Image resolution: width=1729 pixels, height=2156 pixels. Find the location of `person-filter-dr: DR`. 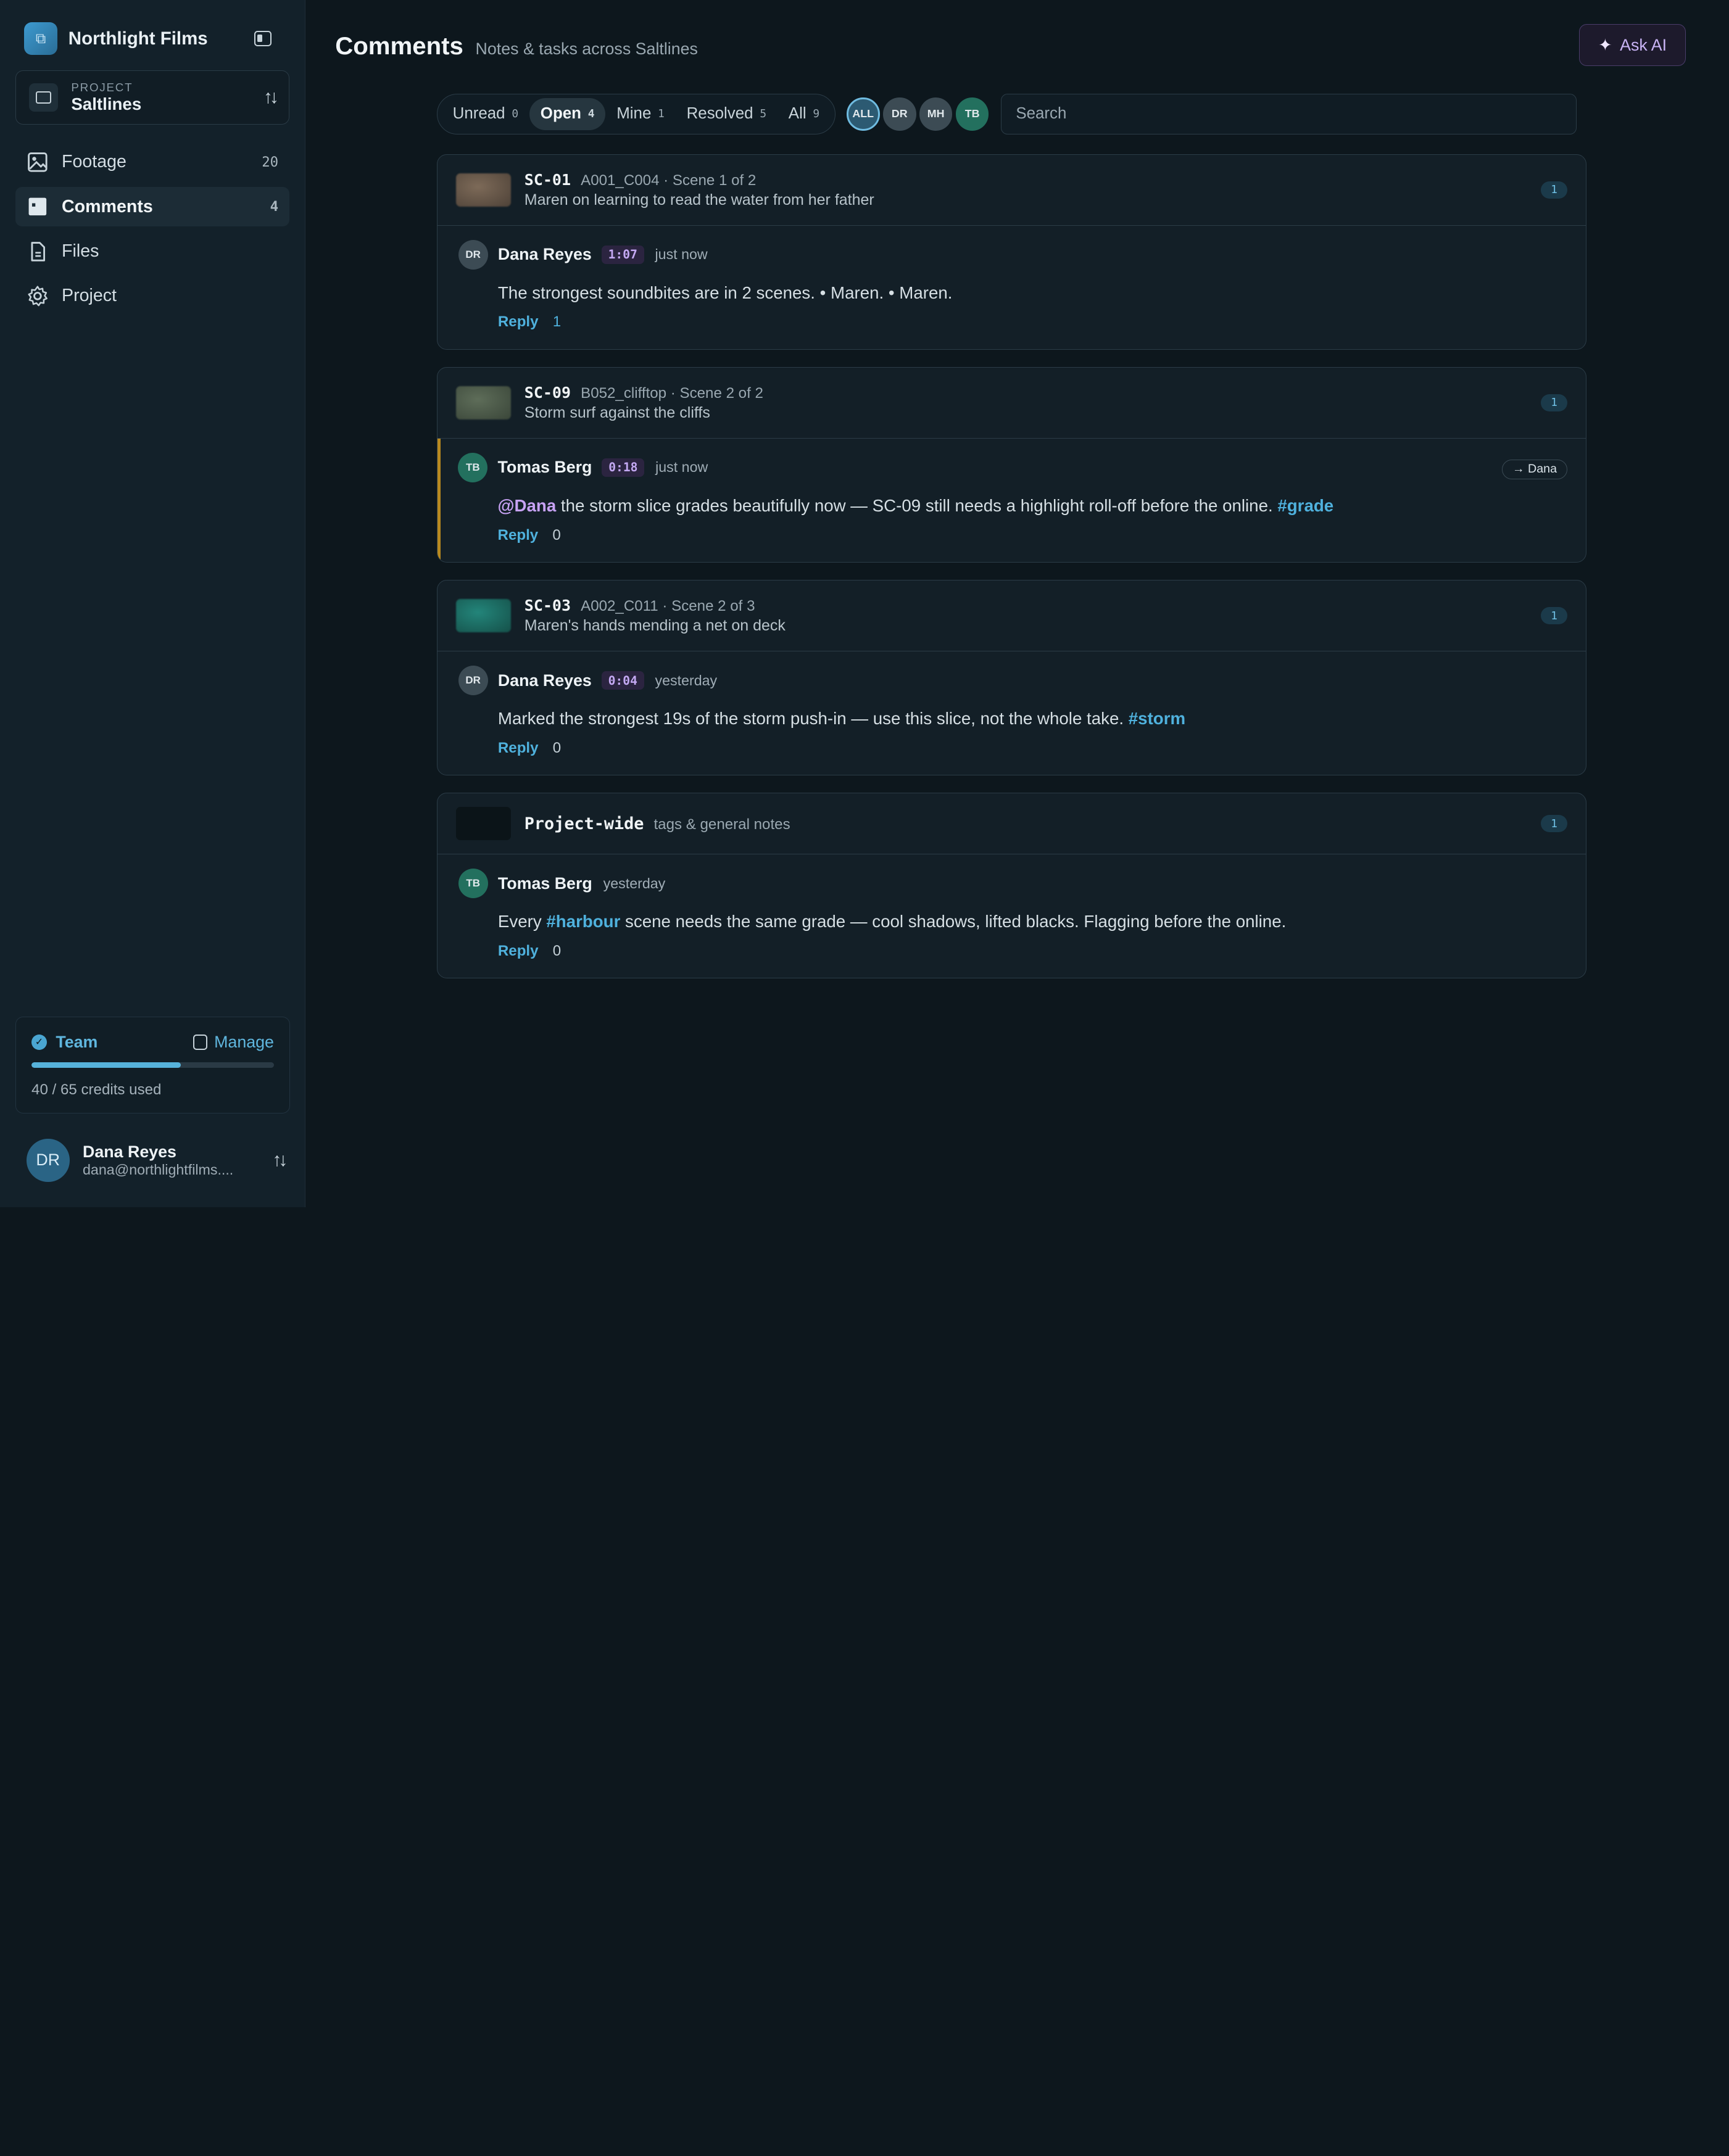

person-filter-dr: DR is located at coordinates (899, 114).